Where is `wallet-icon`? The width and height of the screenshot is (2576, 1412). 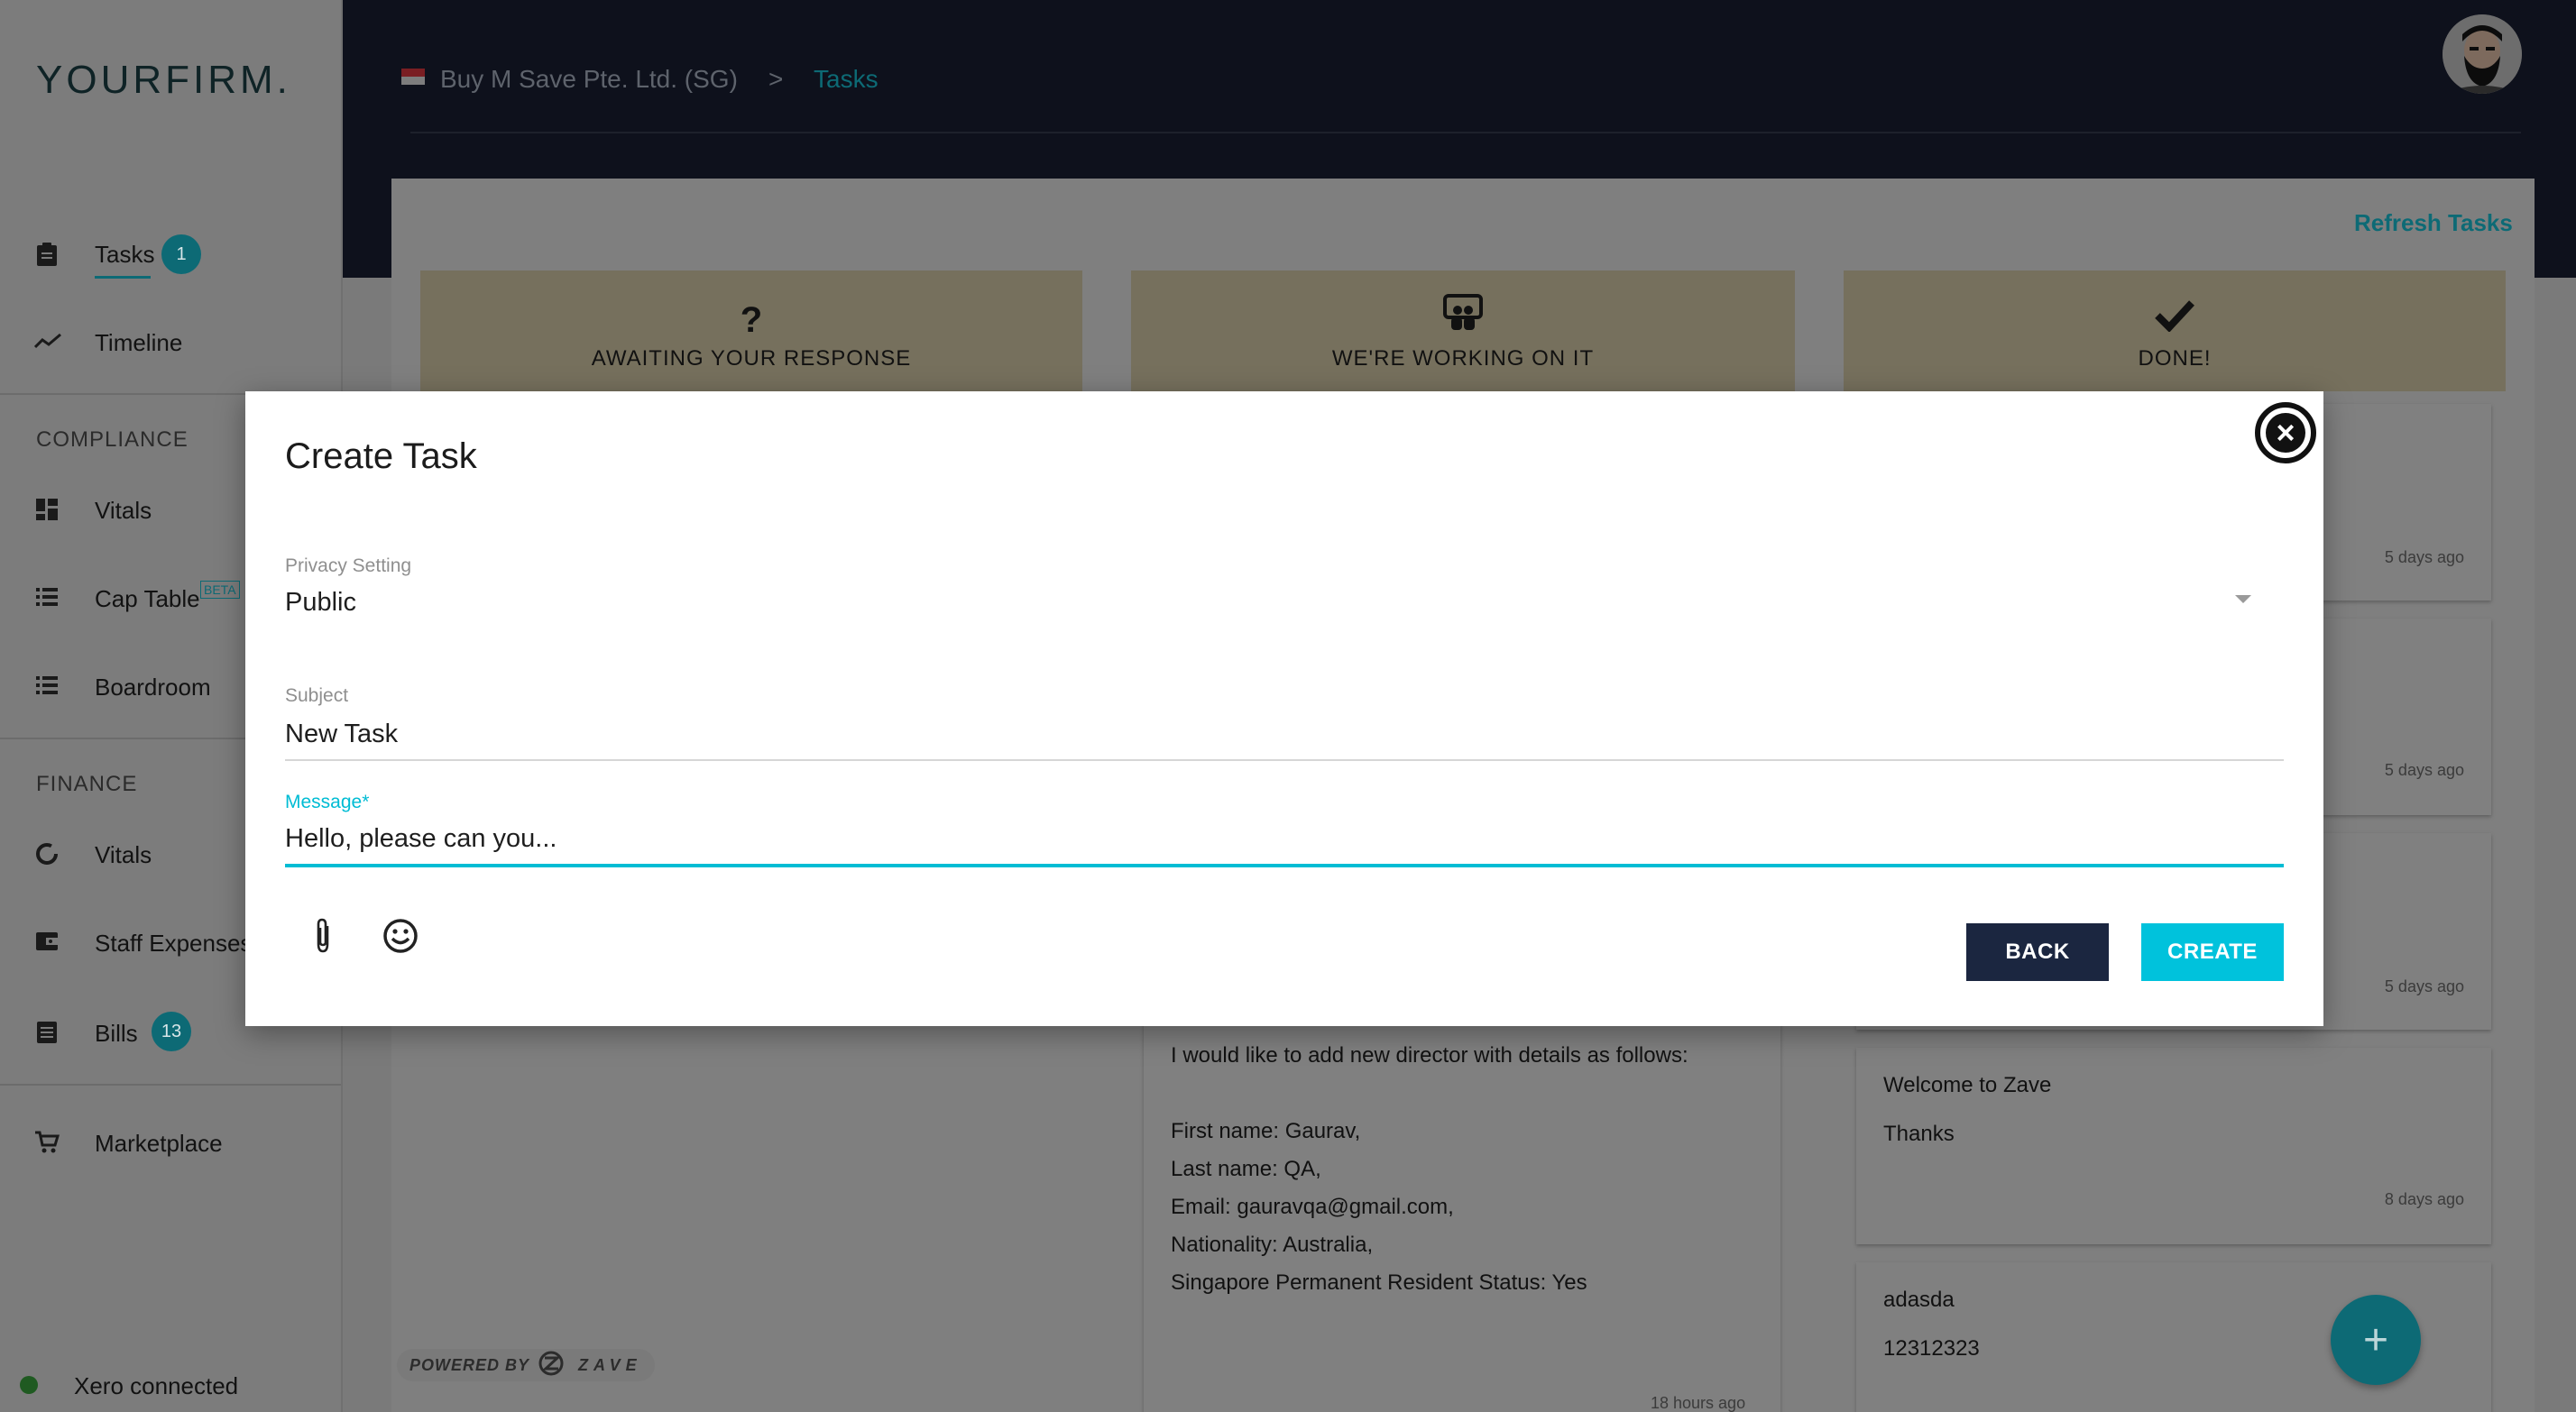 wallet-icon is located at coordinates (47, 943).